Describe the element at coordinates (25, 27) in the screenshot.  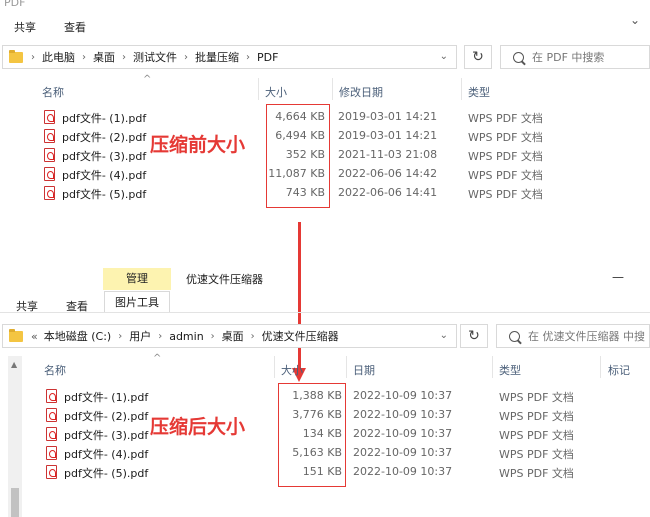
I see `tab-share: 共享` at that location.